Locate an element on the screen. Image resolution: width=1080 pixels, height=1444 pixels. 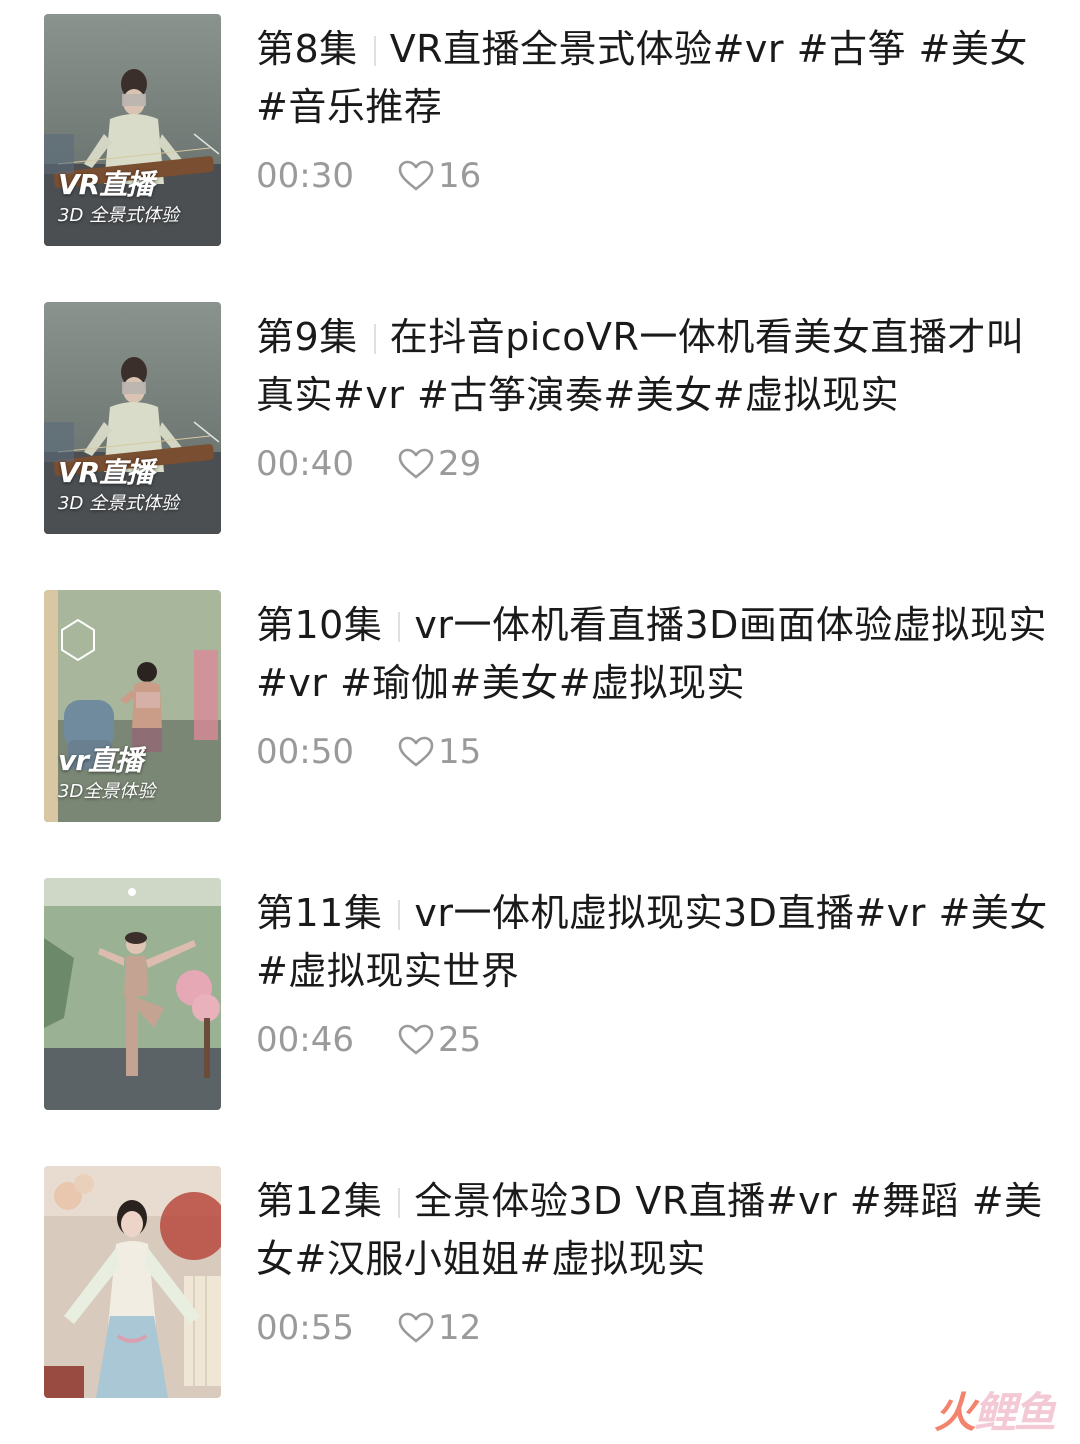
like-button: 29 is located at coordinates (439, 464).